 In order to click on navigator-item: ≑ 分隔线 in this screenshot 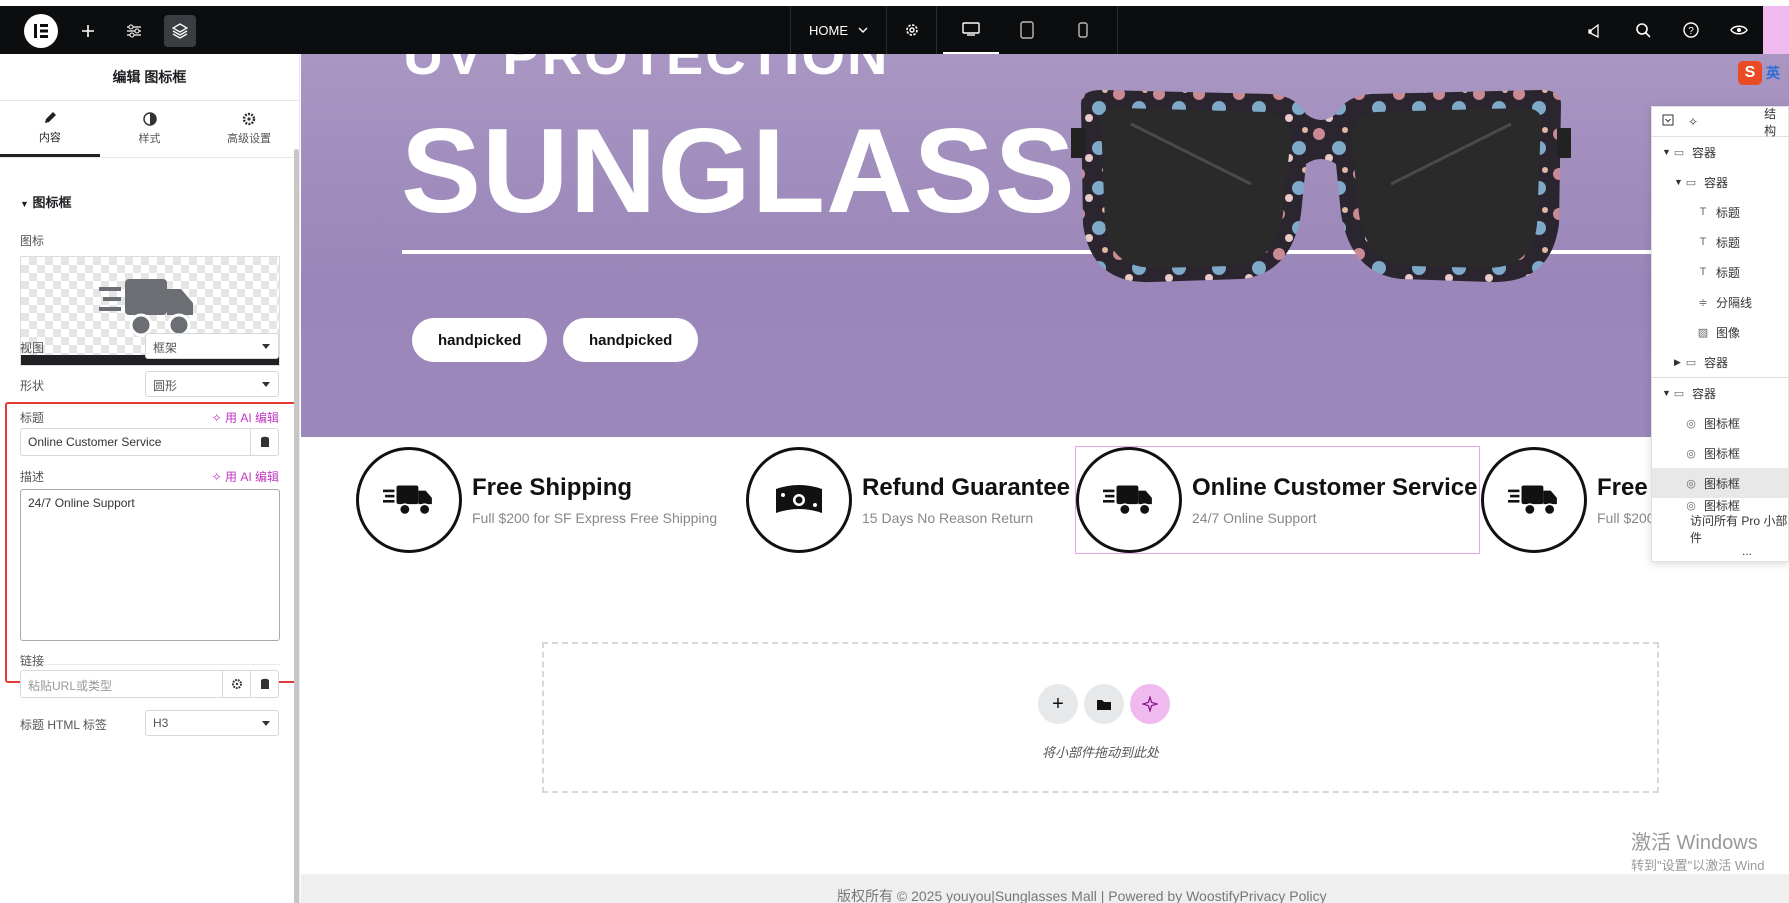, I will do `click(1720, 302)`.